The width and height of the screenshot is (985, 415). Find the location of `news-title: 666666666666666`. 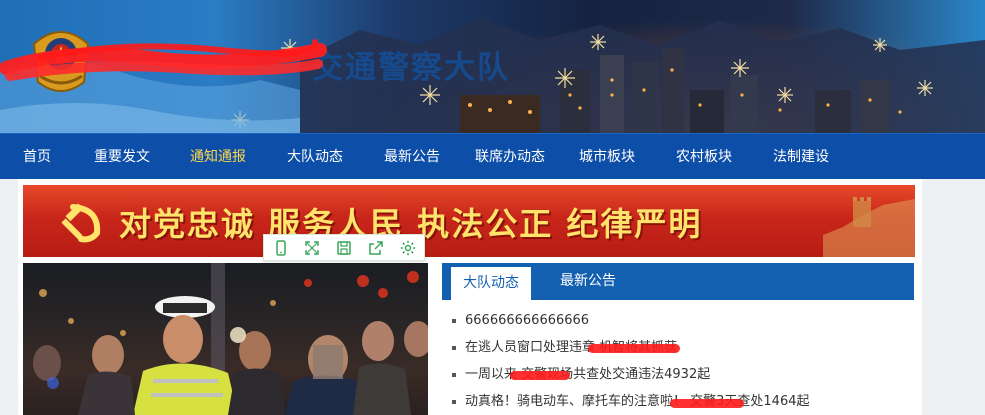

news-title: 666666666666666 is located at coordinates (527, 320).